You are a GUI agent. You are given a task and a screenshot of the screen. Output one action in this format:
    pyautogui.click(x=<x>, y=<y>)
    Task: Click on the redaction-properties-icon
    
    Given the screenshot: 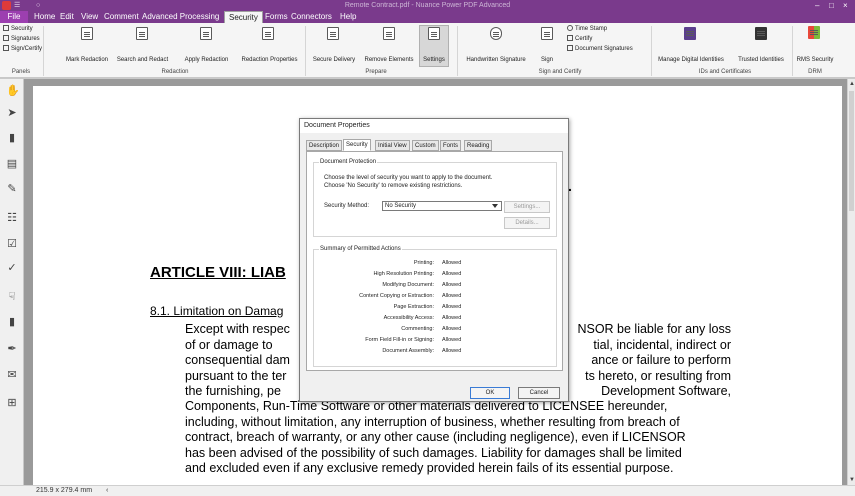 What is the action you would take?
    pyautogui.click(x=268, y=33)
    